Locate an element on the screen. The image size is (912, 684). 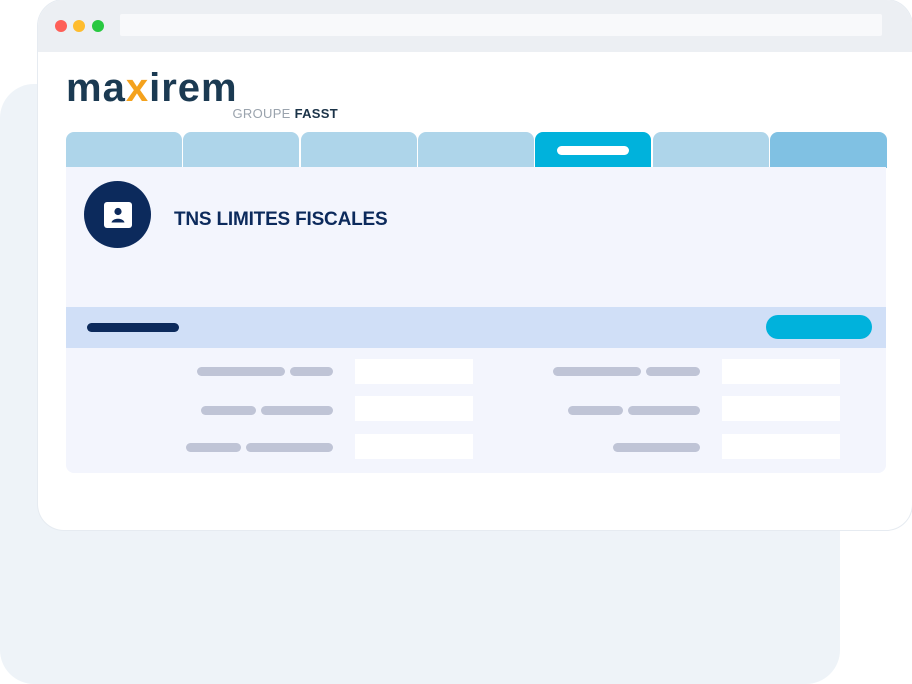
logo-group-prefix: GROUPE is located at coordinates (261, 113).